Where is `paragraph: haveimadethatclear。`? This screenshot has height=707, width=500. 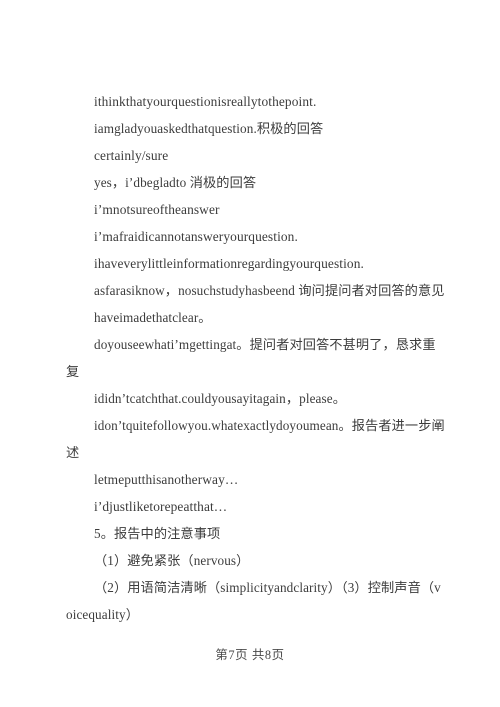 paragraph: haveimadethatclear。 is located at coordinates (153, 317).